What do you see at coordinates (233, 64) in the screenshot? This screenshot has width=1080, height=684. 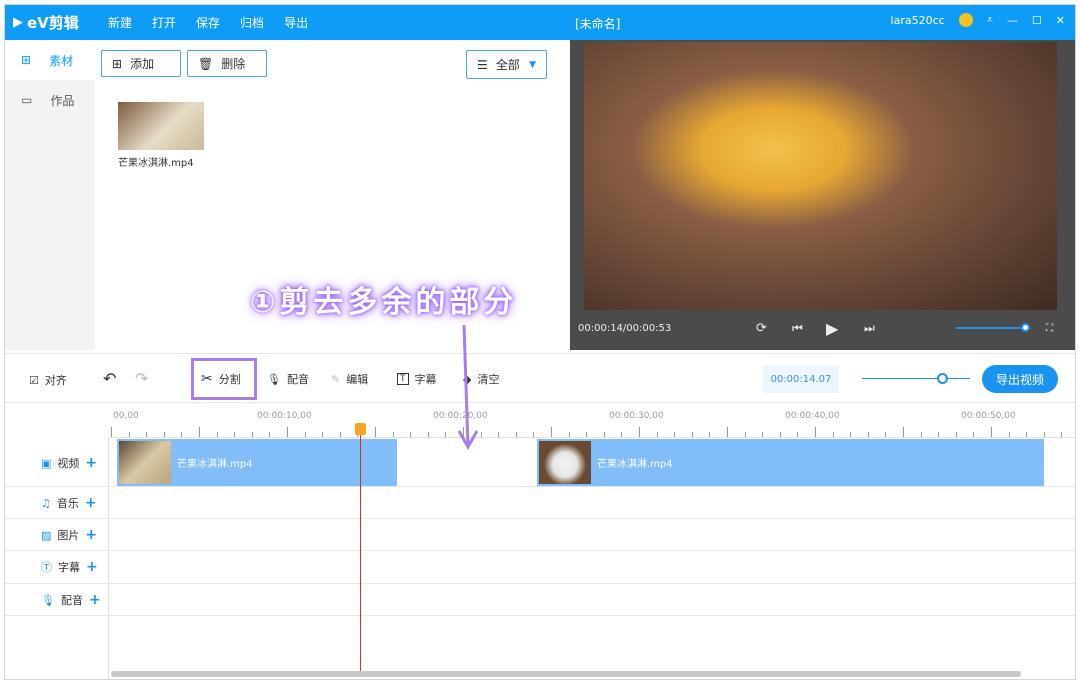 I see `delete-label: 删除` at bounding box center [233, 64].